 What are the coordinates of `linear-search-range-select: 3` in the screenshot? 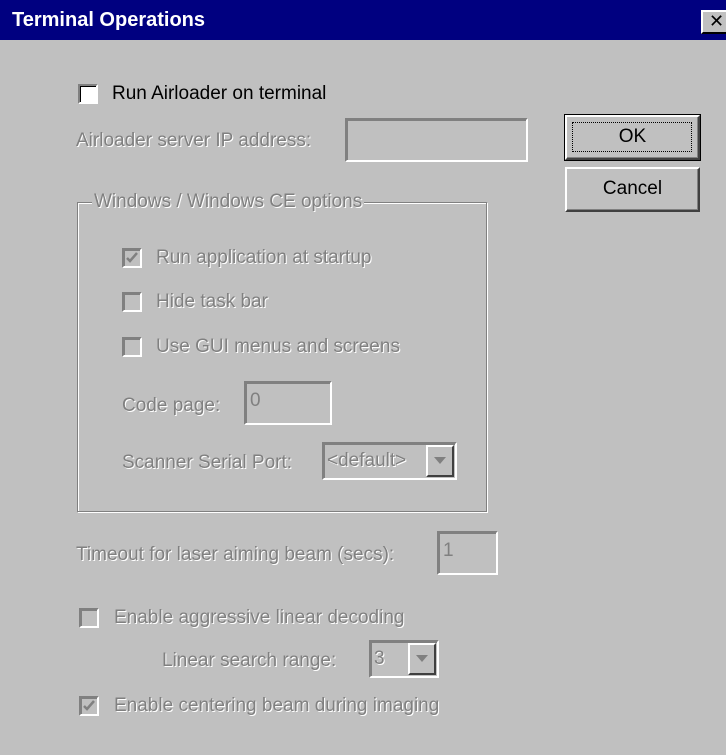 It's located at (404, 659).